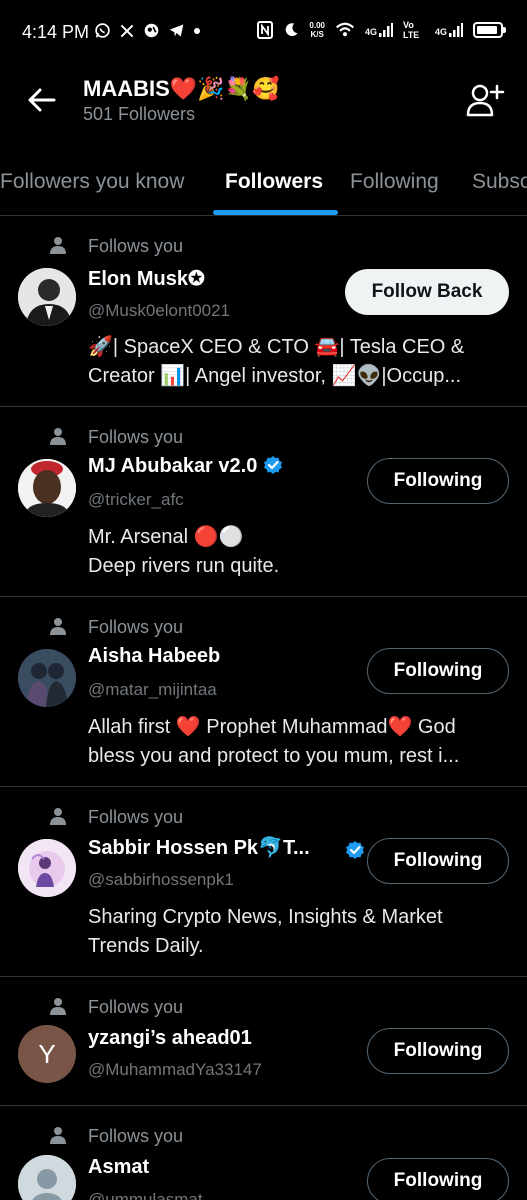 This screenshot has width=527, height=1200. Describe the element at coordinates (411, 30) in the screenshot. I see `volte-label: Vo LTE` at that location.